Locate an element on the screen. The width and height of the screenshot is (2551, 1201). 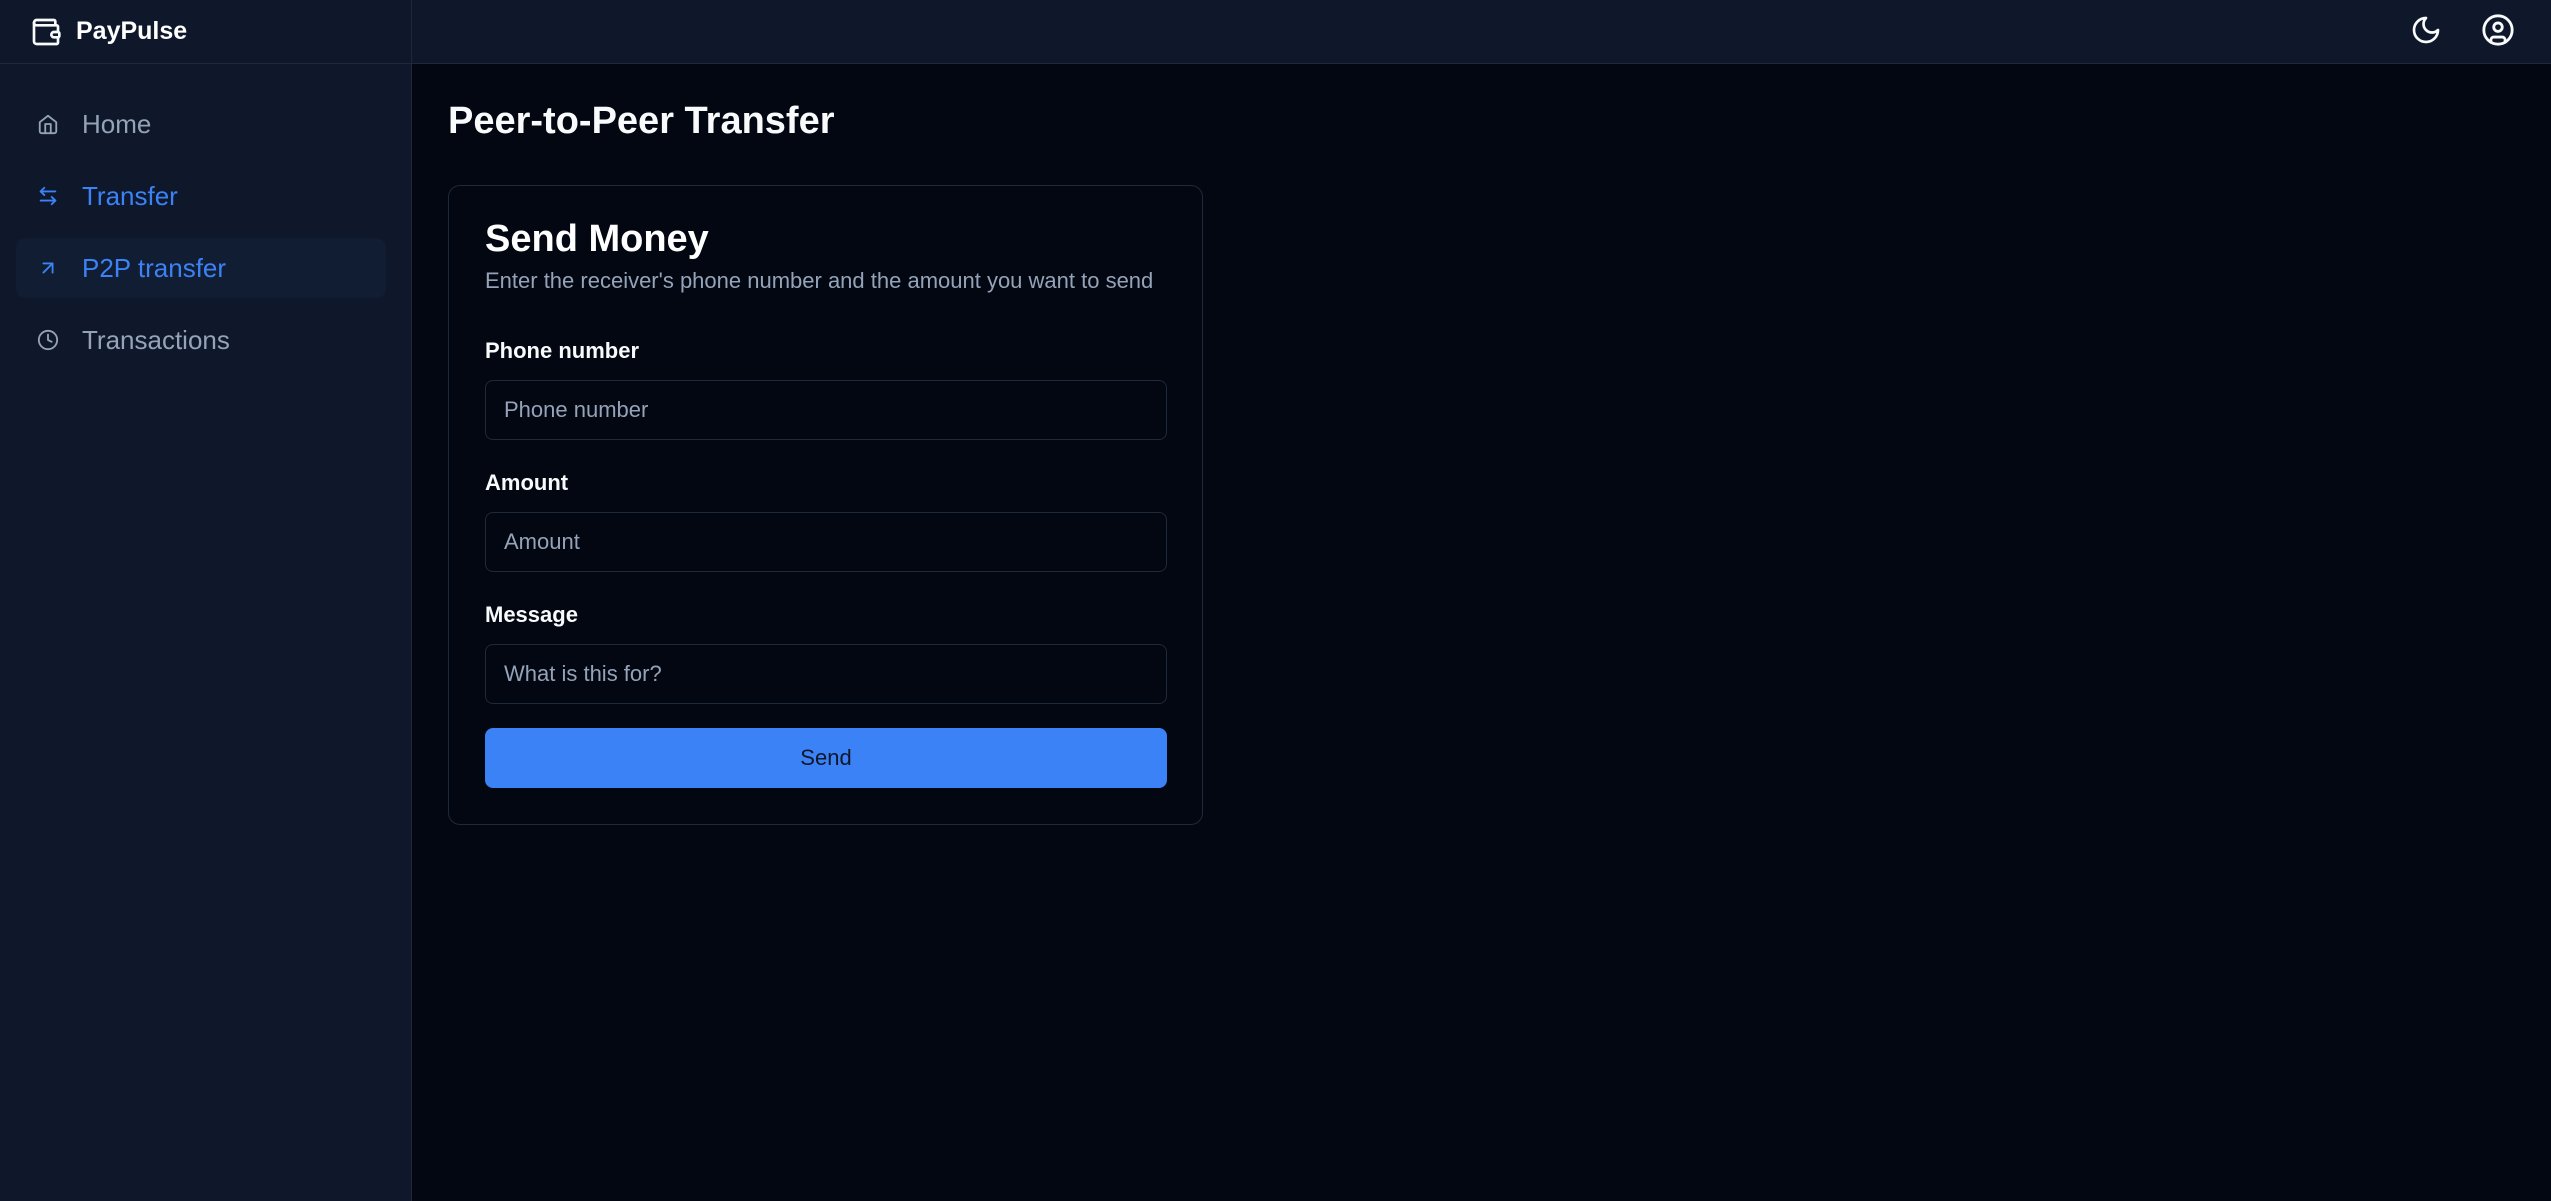
sidebar-item-home: Home is located at coordinates (201, 124).